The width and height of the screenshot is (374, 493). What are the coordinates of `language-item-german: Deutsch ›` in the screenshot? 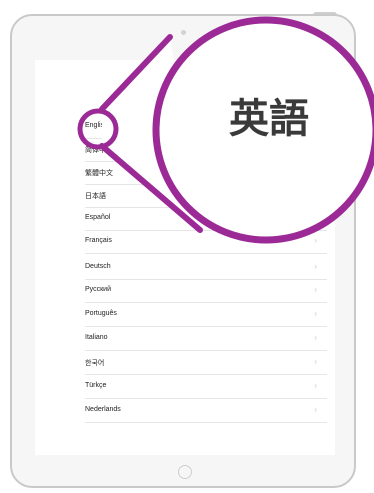 It's located at (206, 268).